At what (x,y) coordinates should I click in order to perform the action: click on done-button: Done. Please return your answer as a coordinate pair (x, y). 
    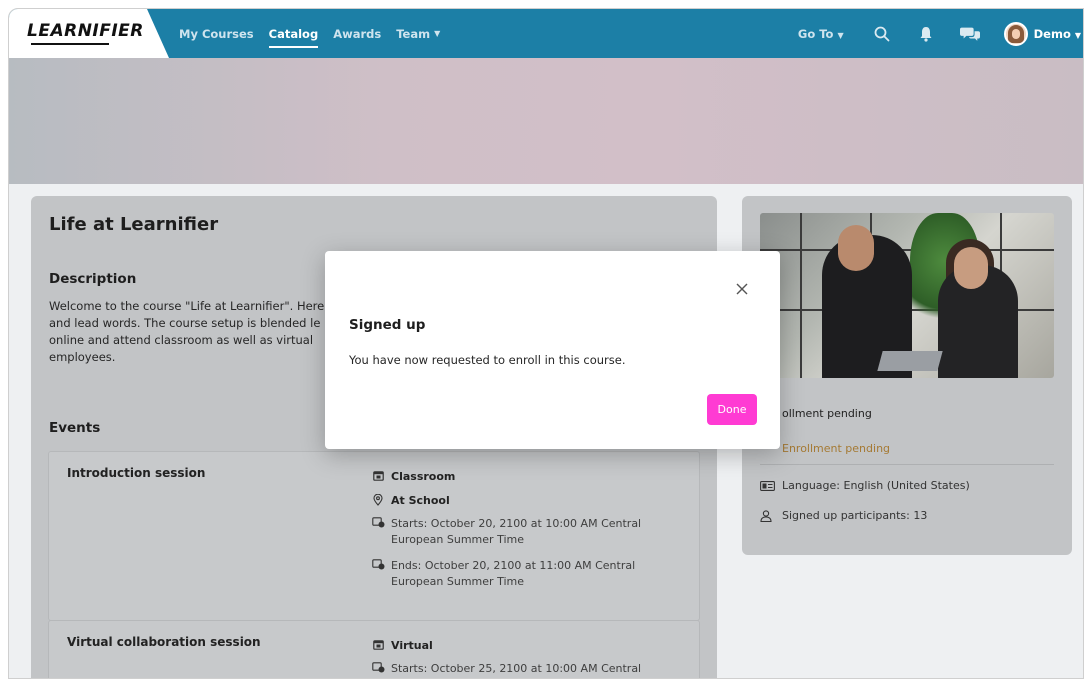
    Looking at the image, I should click on (732, 409).